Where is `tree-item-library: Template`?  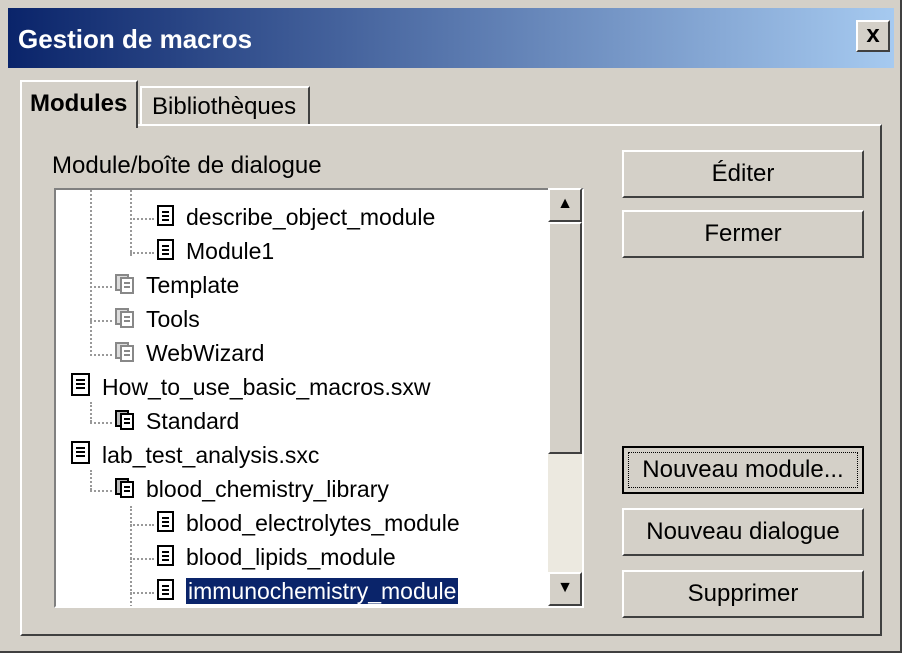 tree-item-library: Template is located at coordinates (176, 285).